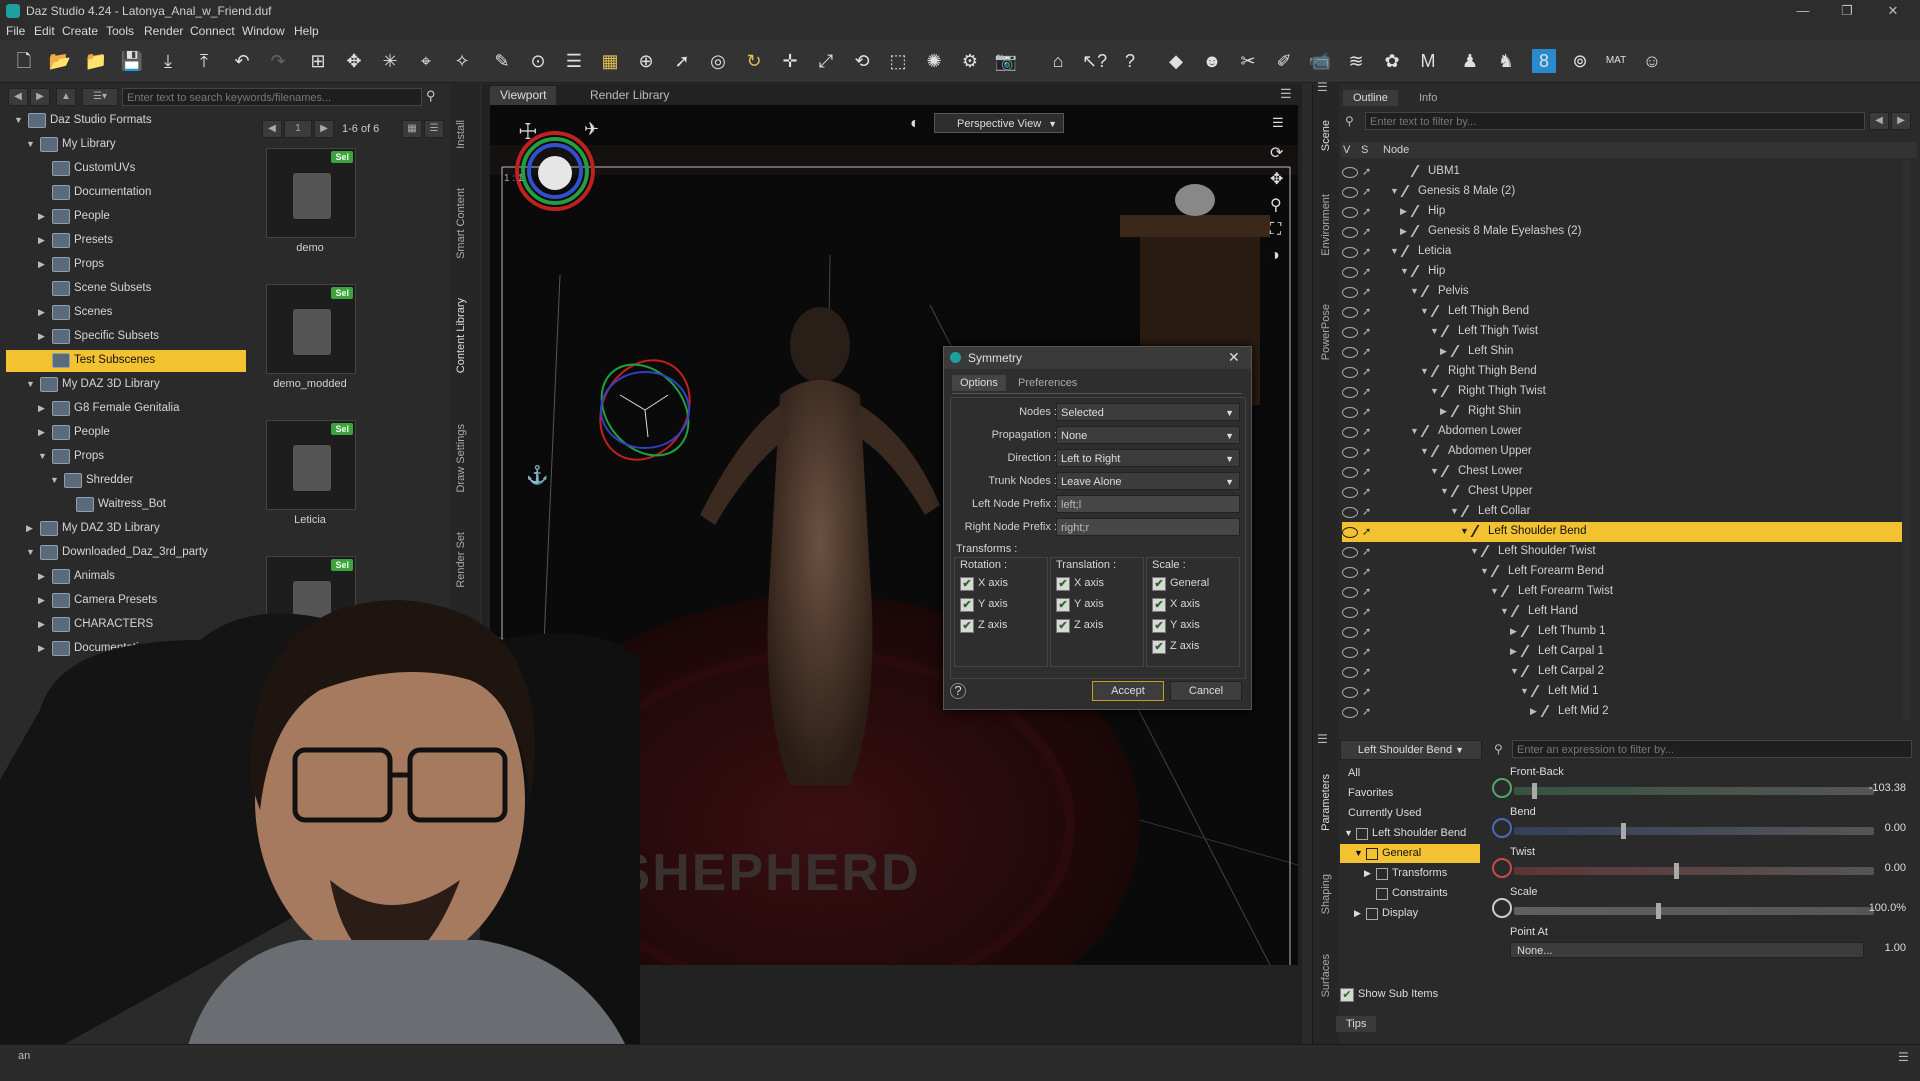  What do you see at coordinates (718, 61) in the screenshot?
I see `target-icon: ◎` at bounding box center [718, 61].